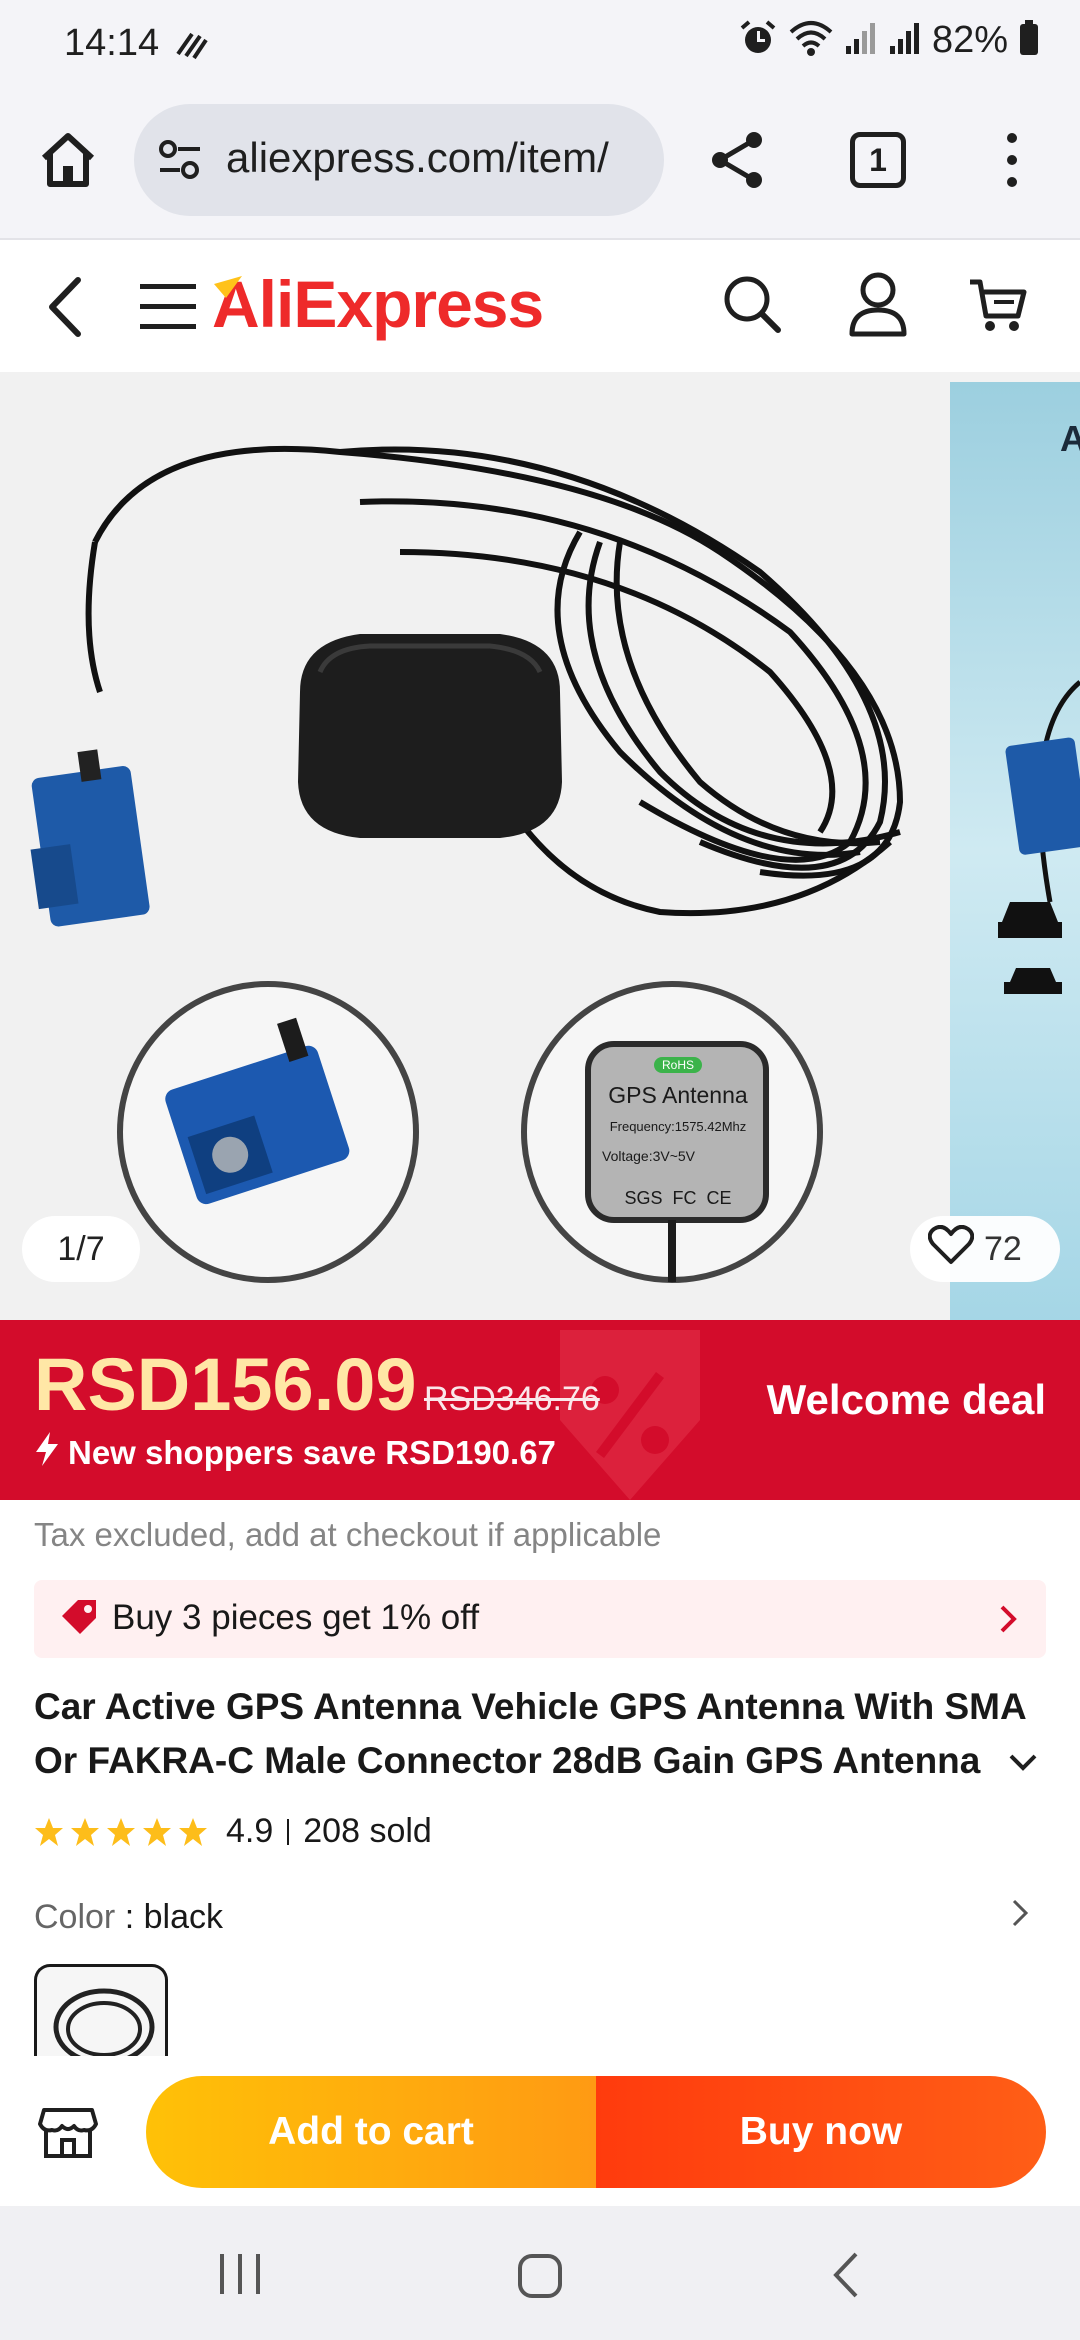 The height and width of the screenshot is (2340, 1080). What do you see at coordinates (512, 1399) in the screenshot?
I see `original-price: RSD346.76` at bounding box center [512, 1399].